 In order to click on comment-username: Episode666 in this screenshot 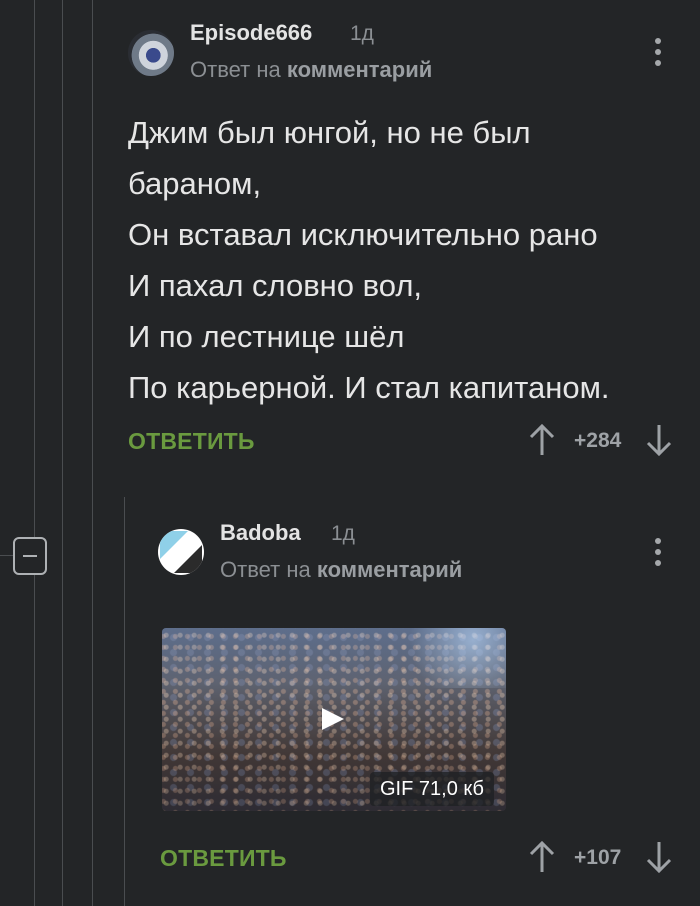, I will do `click(251, 33)`.